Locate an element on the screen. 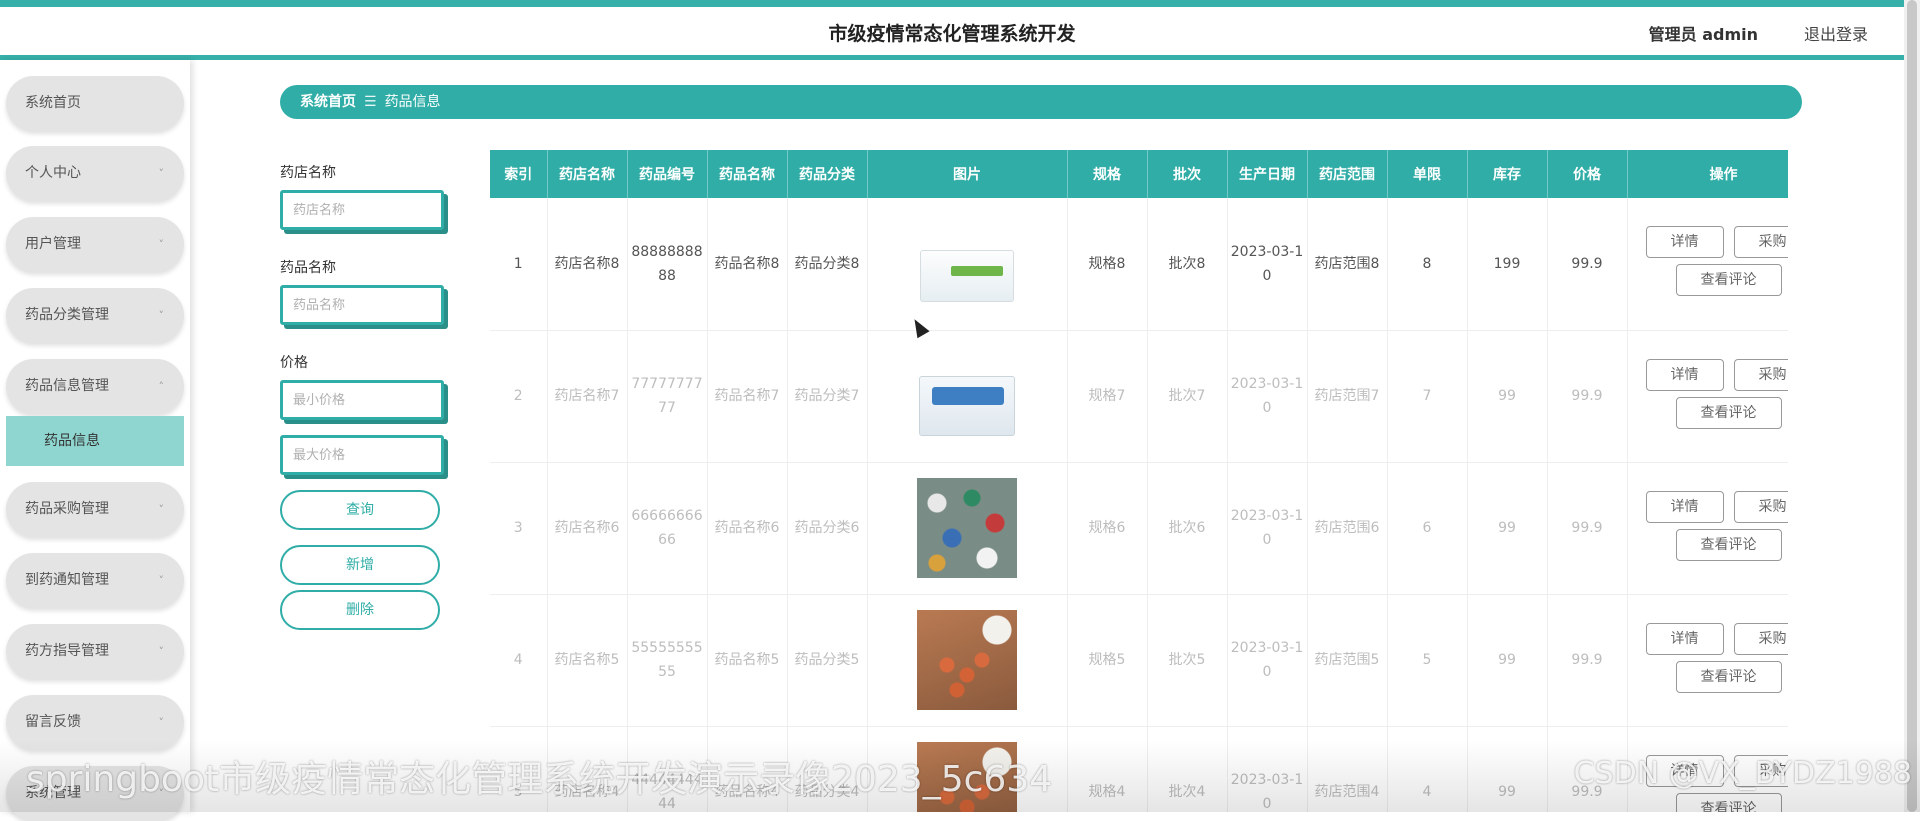 This screenshot has width=1920, height=821. drug-name-input is located at coordinates (362, 305).